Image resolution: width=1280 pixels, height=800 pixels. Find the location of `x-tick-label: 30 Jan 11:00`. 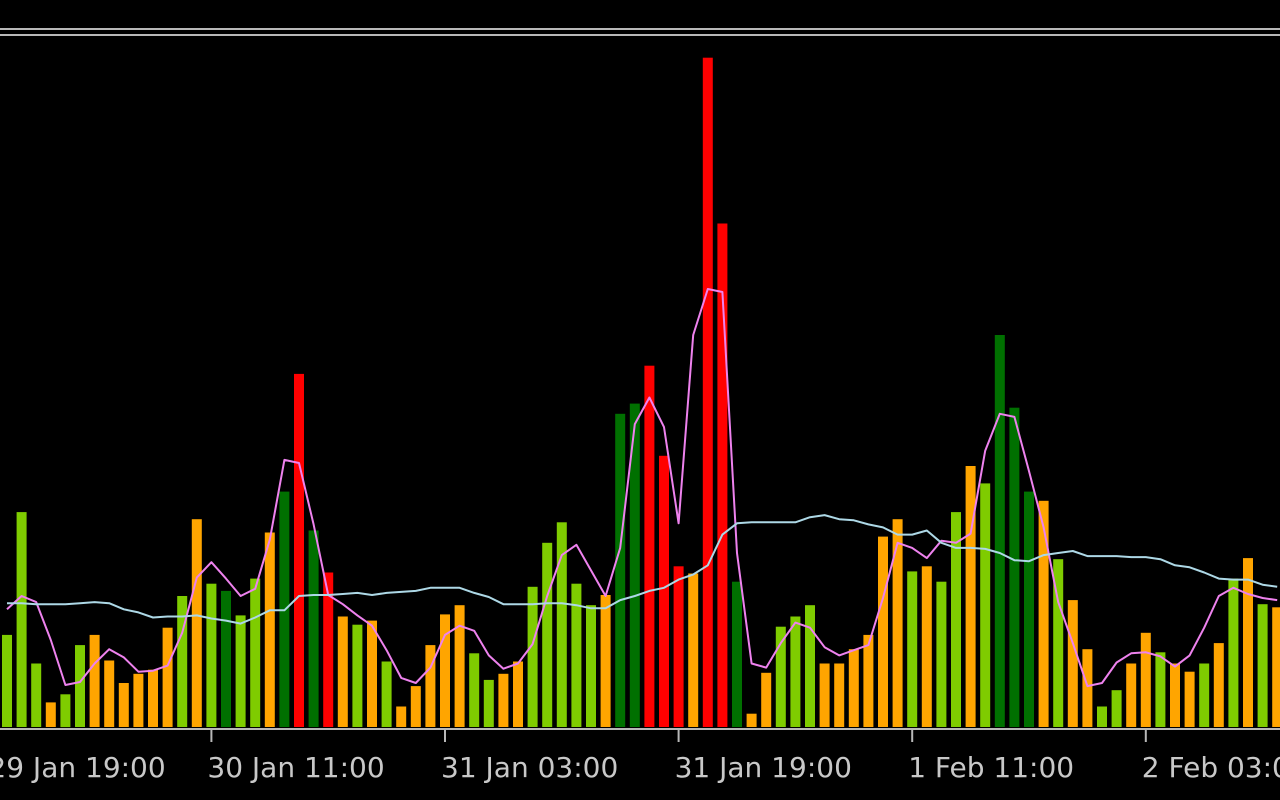

x-tick-label: 30 Jan 11:00 is located at coordinates (295, 767).